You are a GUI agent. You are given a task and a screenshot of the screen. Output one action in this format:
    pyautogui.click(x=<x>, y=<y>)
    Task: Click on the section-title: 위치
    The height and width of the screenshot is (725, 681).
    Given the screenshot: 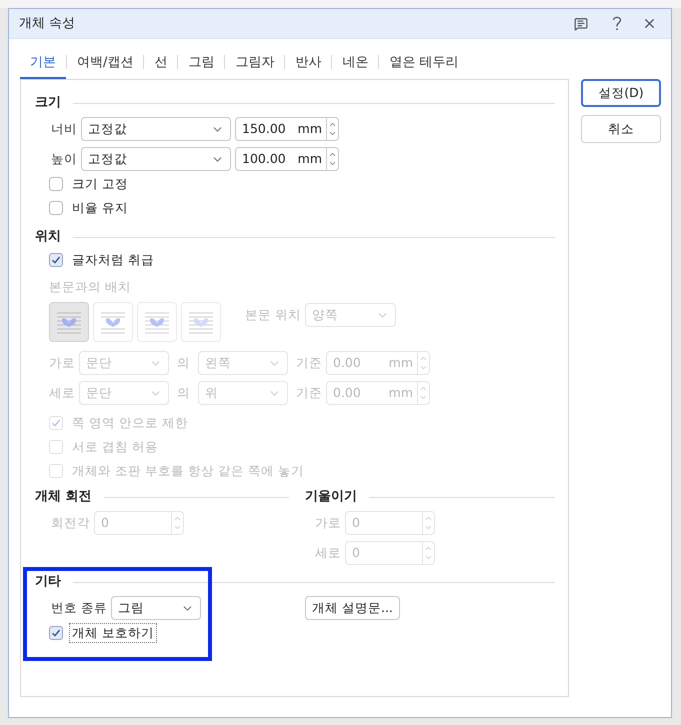 What is the action you would take?
    pyautogui.click(x=48, y=237)
    